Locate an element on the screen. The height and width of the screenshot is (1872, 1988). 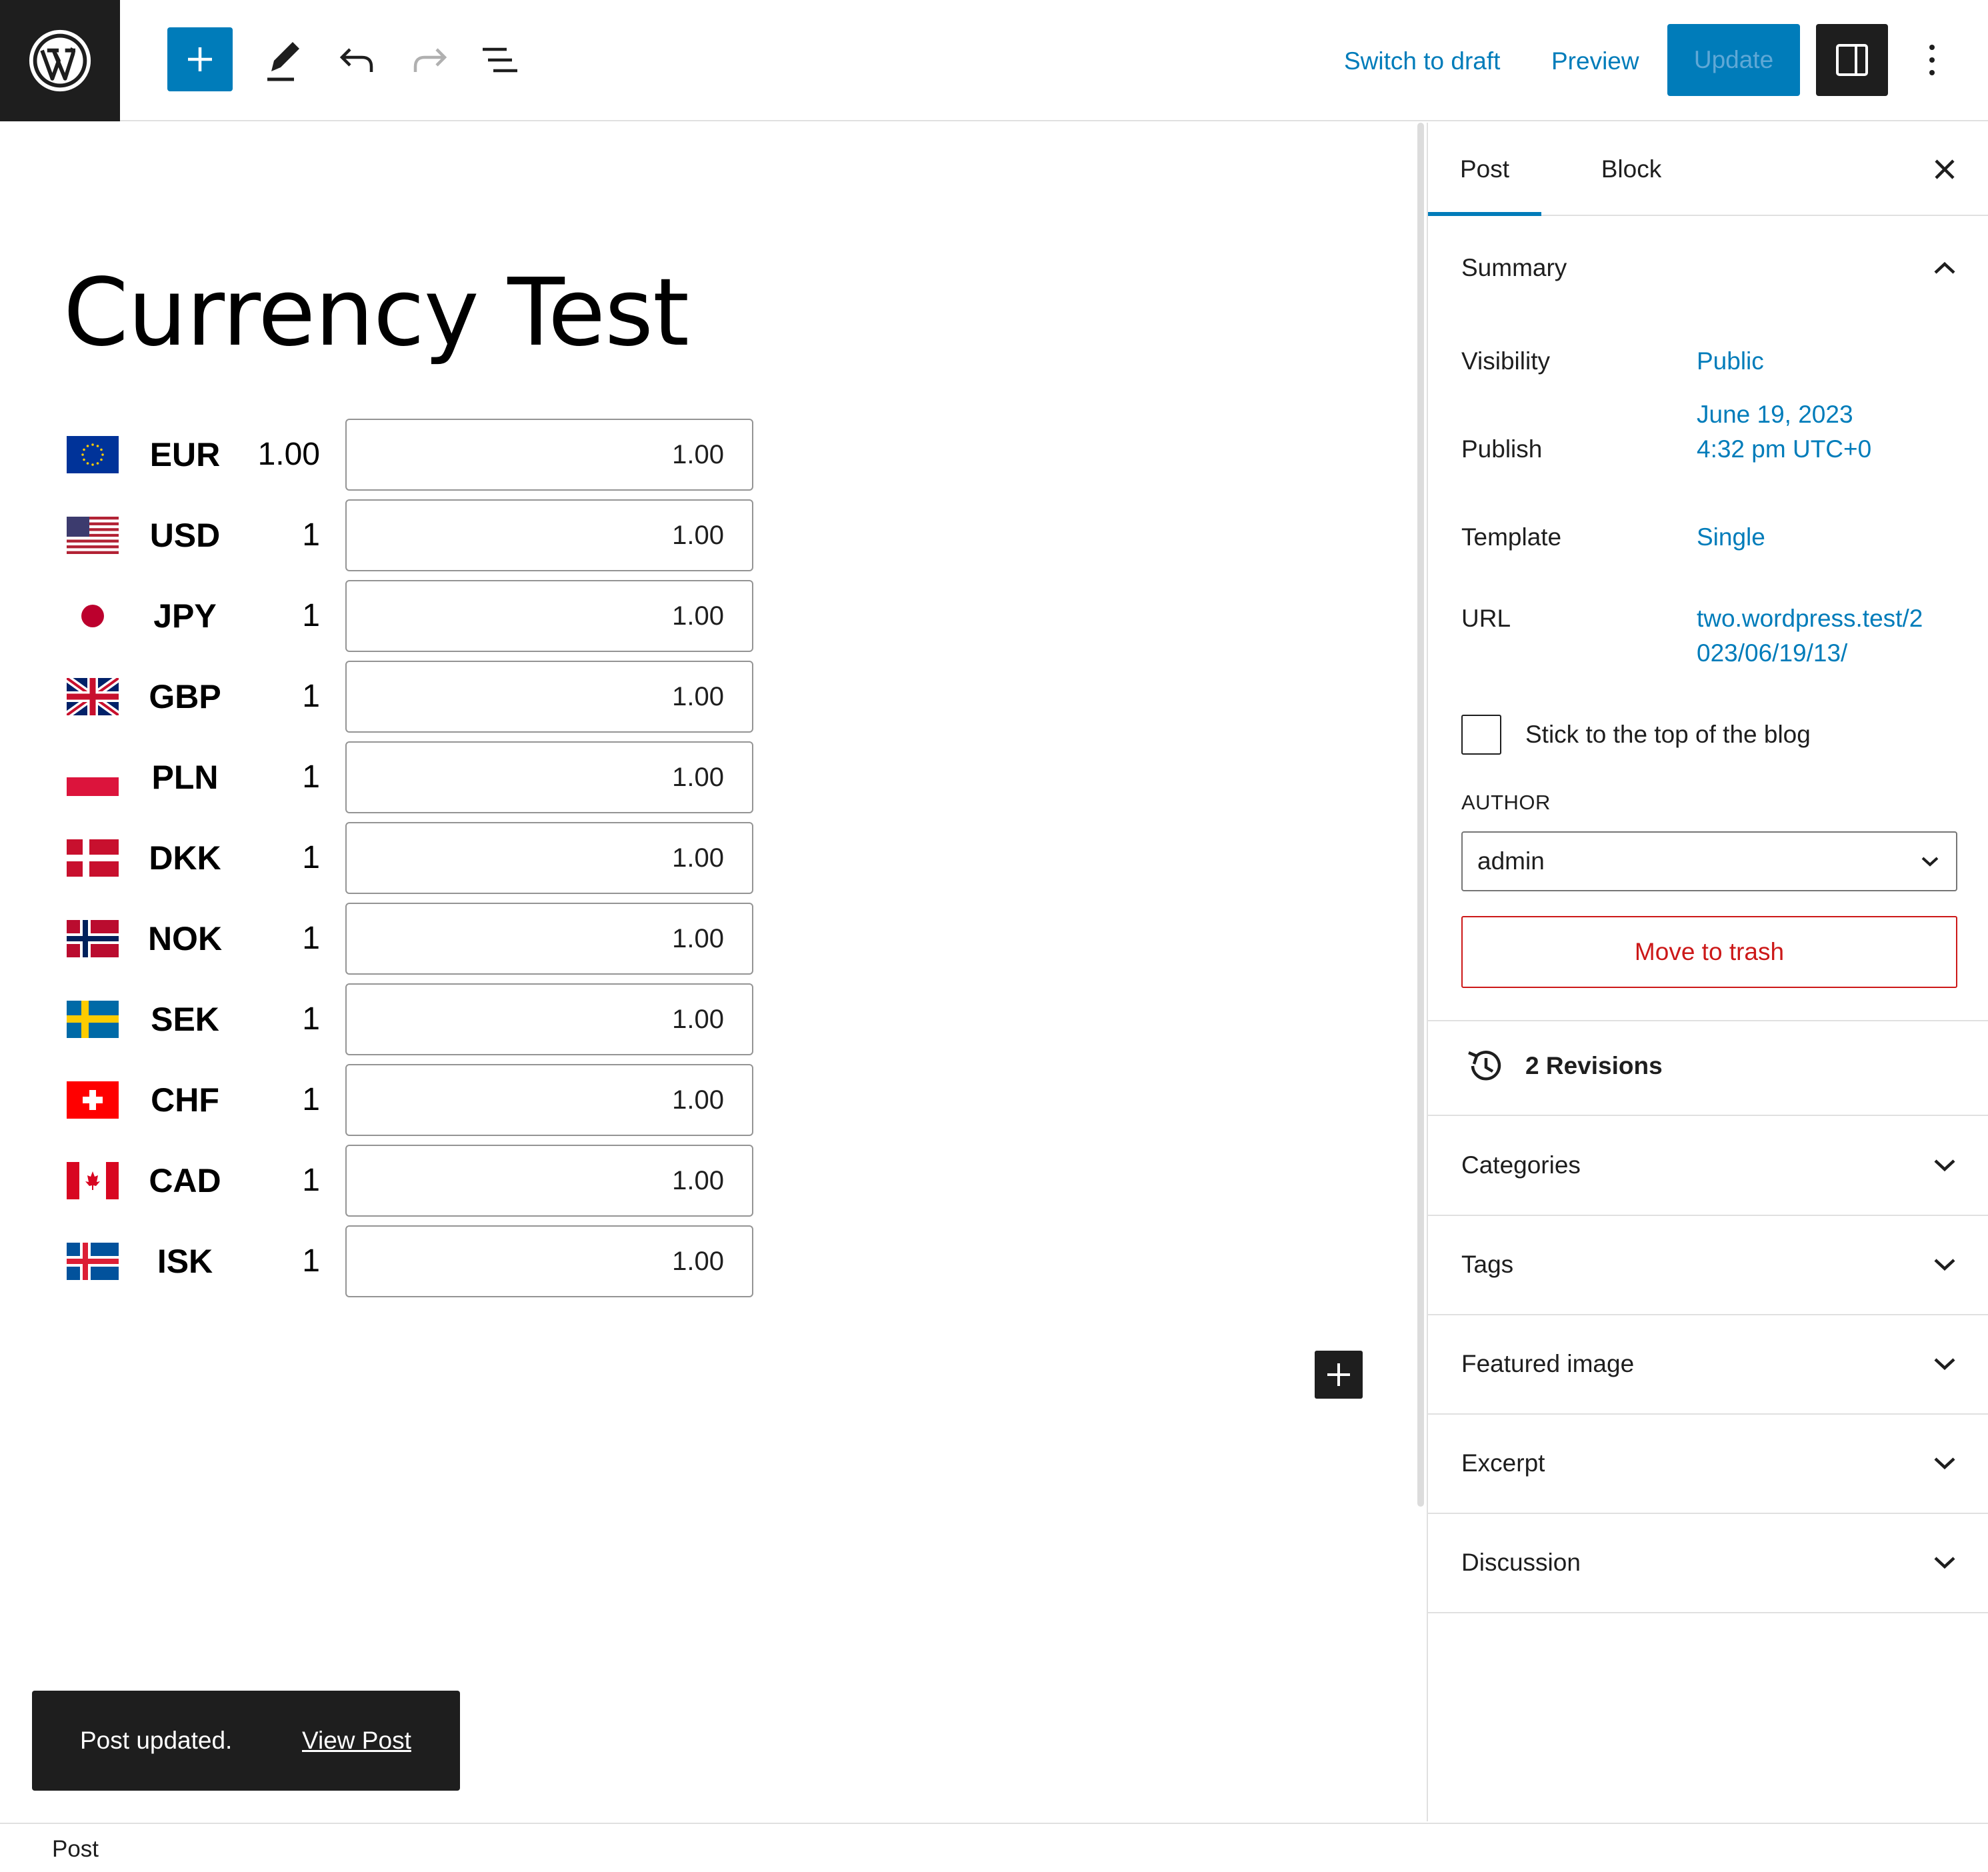
url-value-line-2: 023/06/19/13/ is located at coordinates (1772, 653).